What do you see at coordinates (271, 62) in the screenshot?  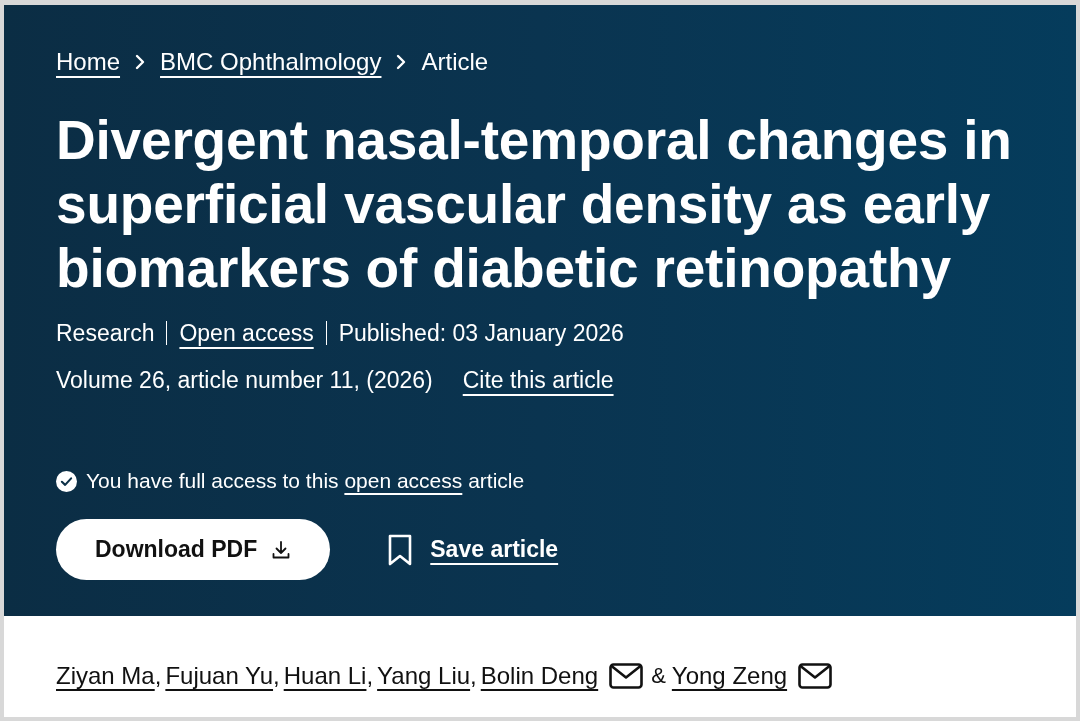 I see `breadcrumb-link: BMC Ophthalmology` at bounding box center [271, 62].